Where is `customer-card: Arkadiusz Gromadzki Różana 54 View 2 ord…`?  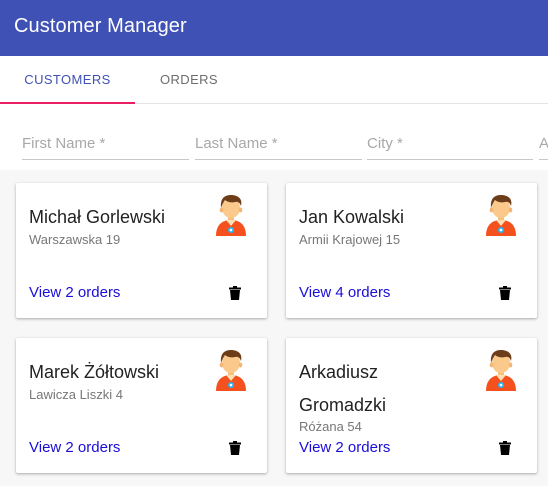 customer-card: Arkadiusz Gromadzki Różana 54 View 2 ord… is located at coordinates (411, 405).